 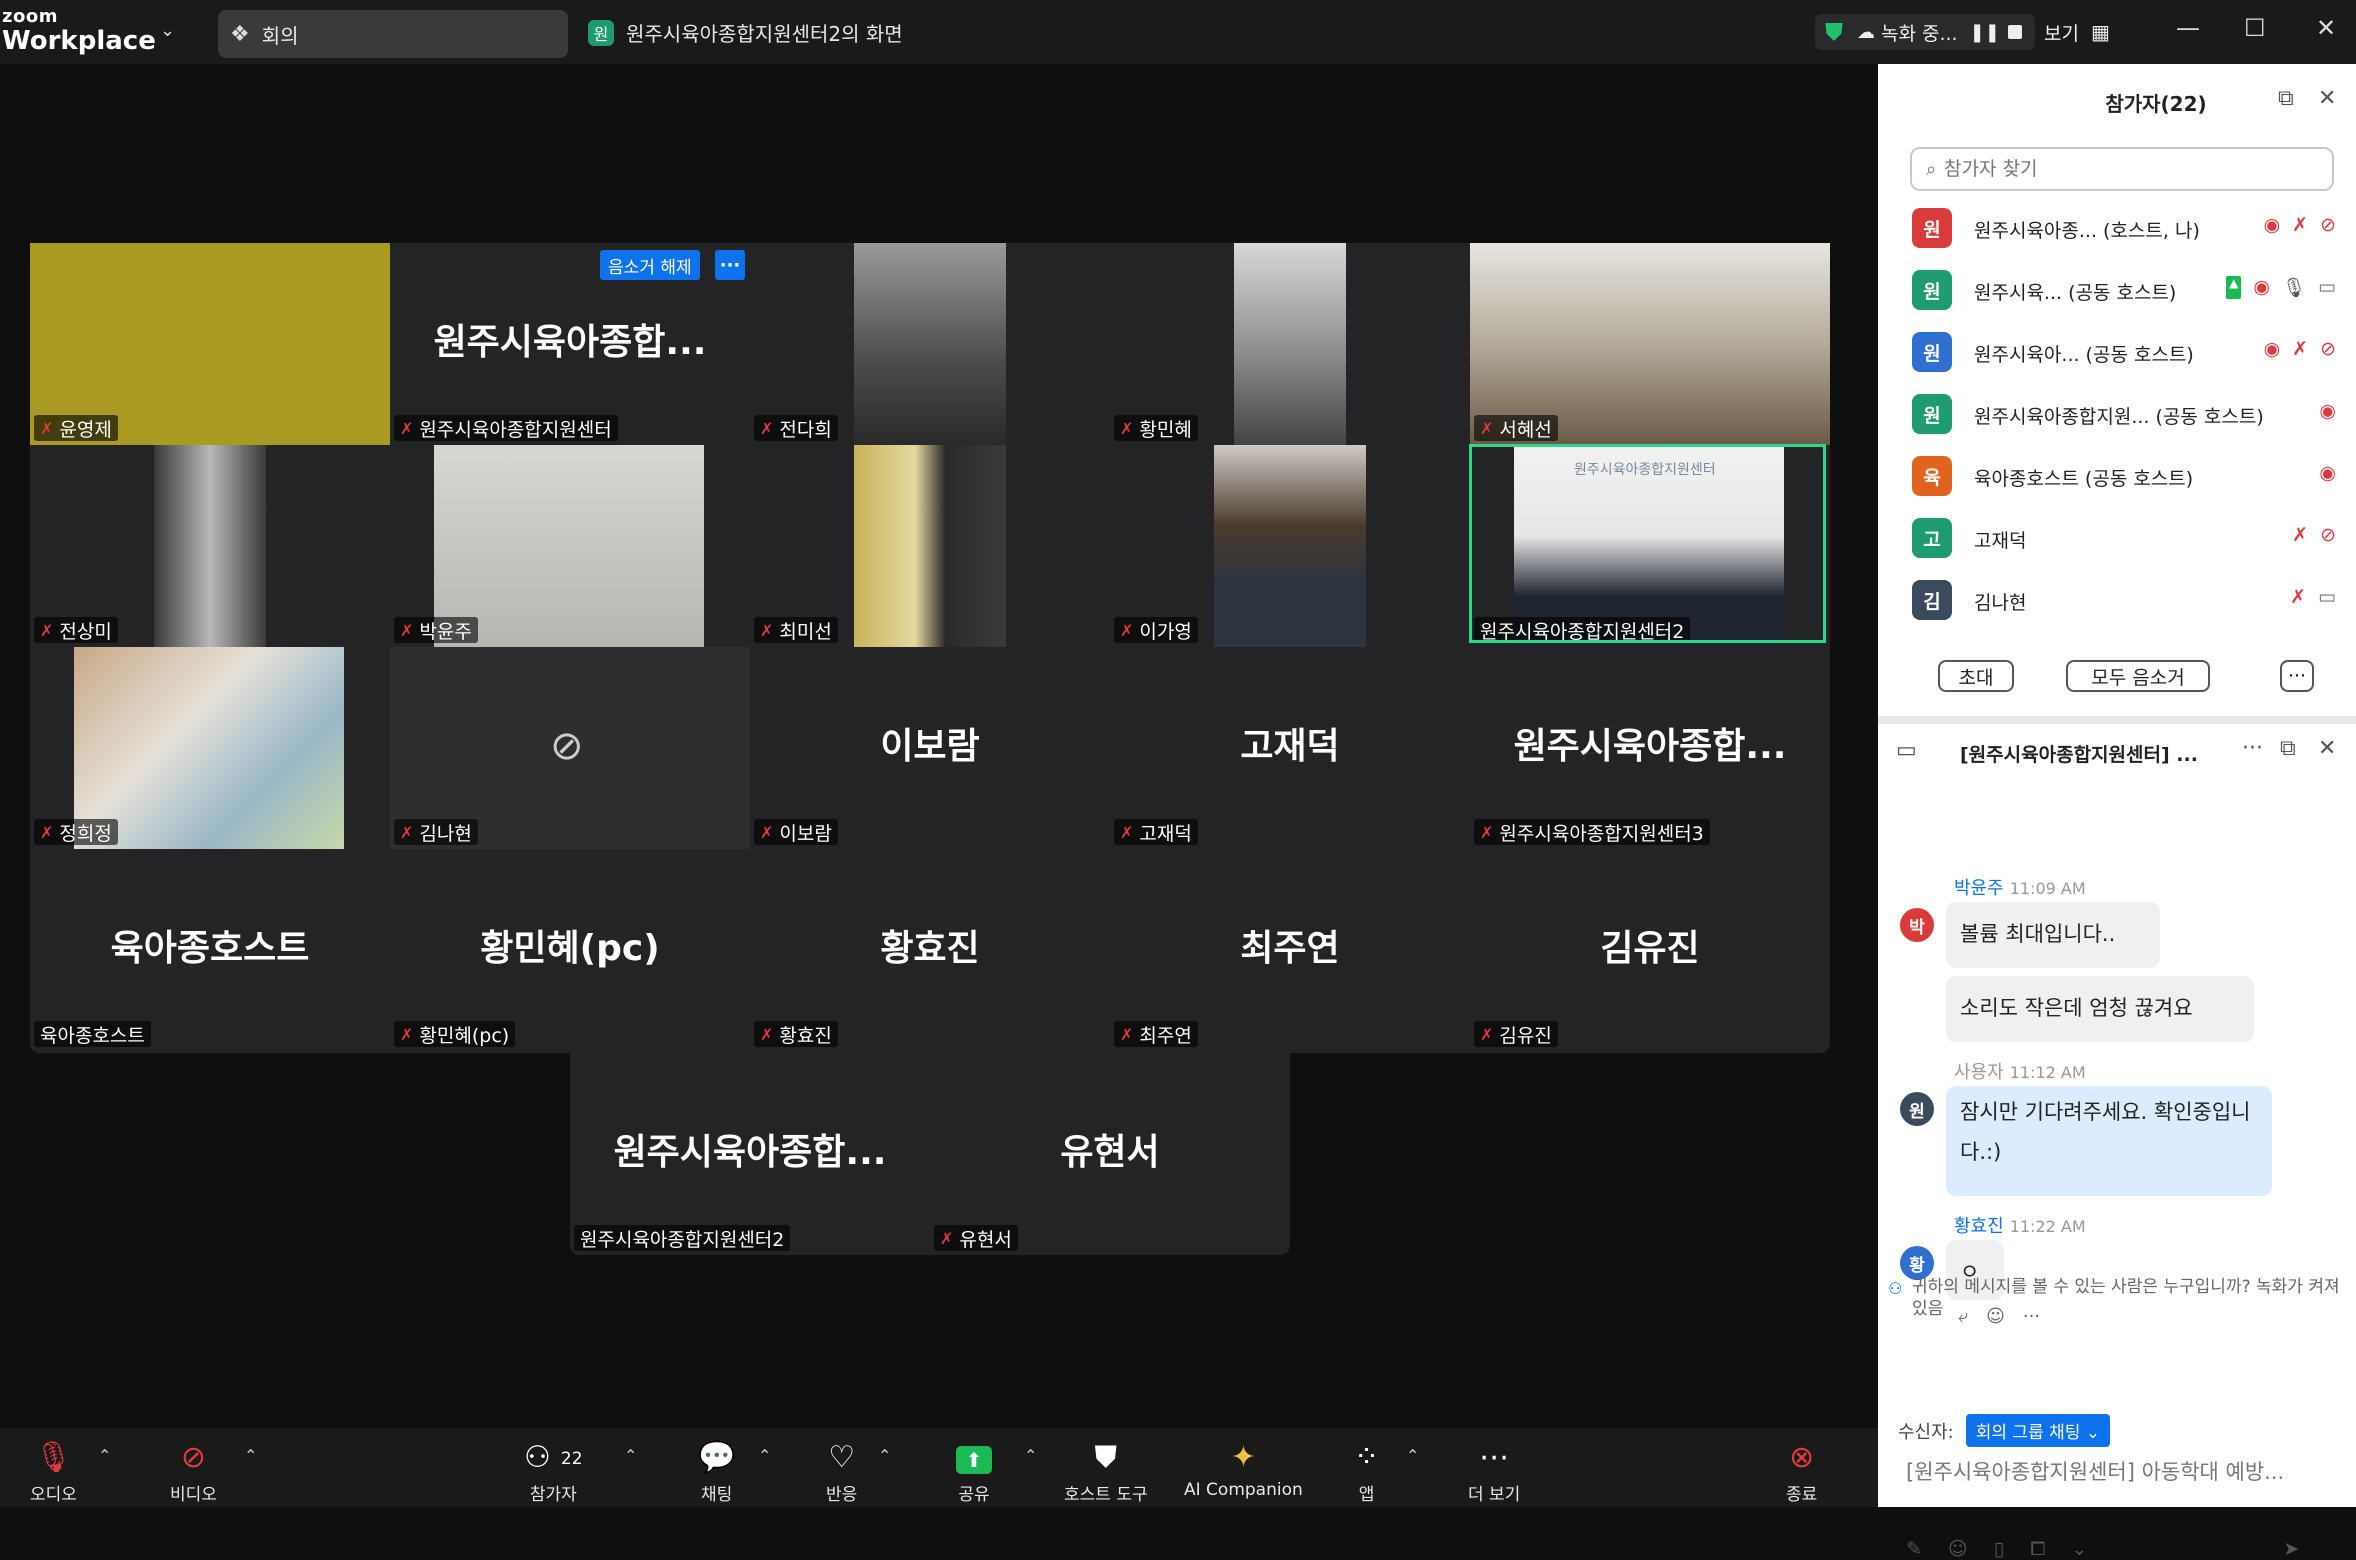 I want to click on participant-search-input, so click(x=2124, y=169).